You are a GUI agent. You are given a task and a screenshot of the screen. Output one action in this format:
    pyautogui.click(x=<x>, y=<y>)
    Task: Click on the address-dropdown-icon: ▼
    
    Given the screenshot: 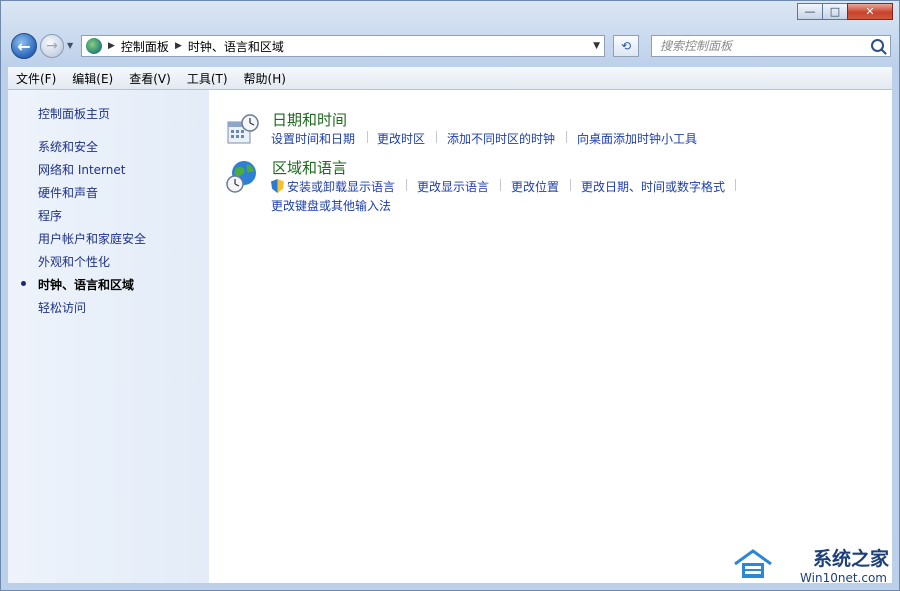 What is the action you would take?
    pyautogui.click(x=596, y=46)
    